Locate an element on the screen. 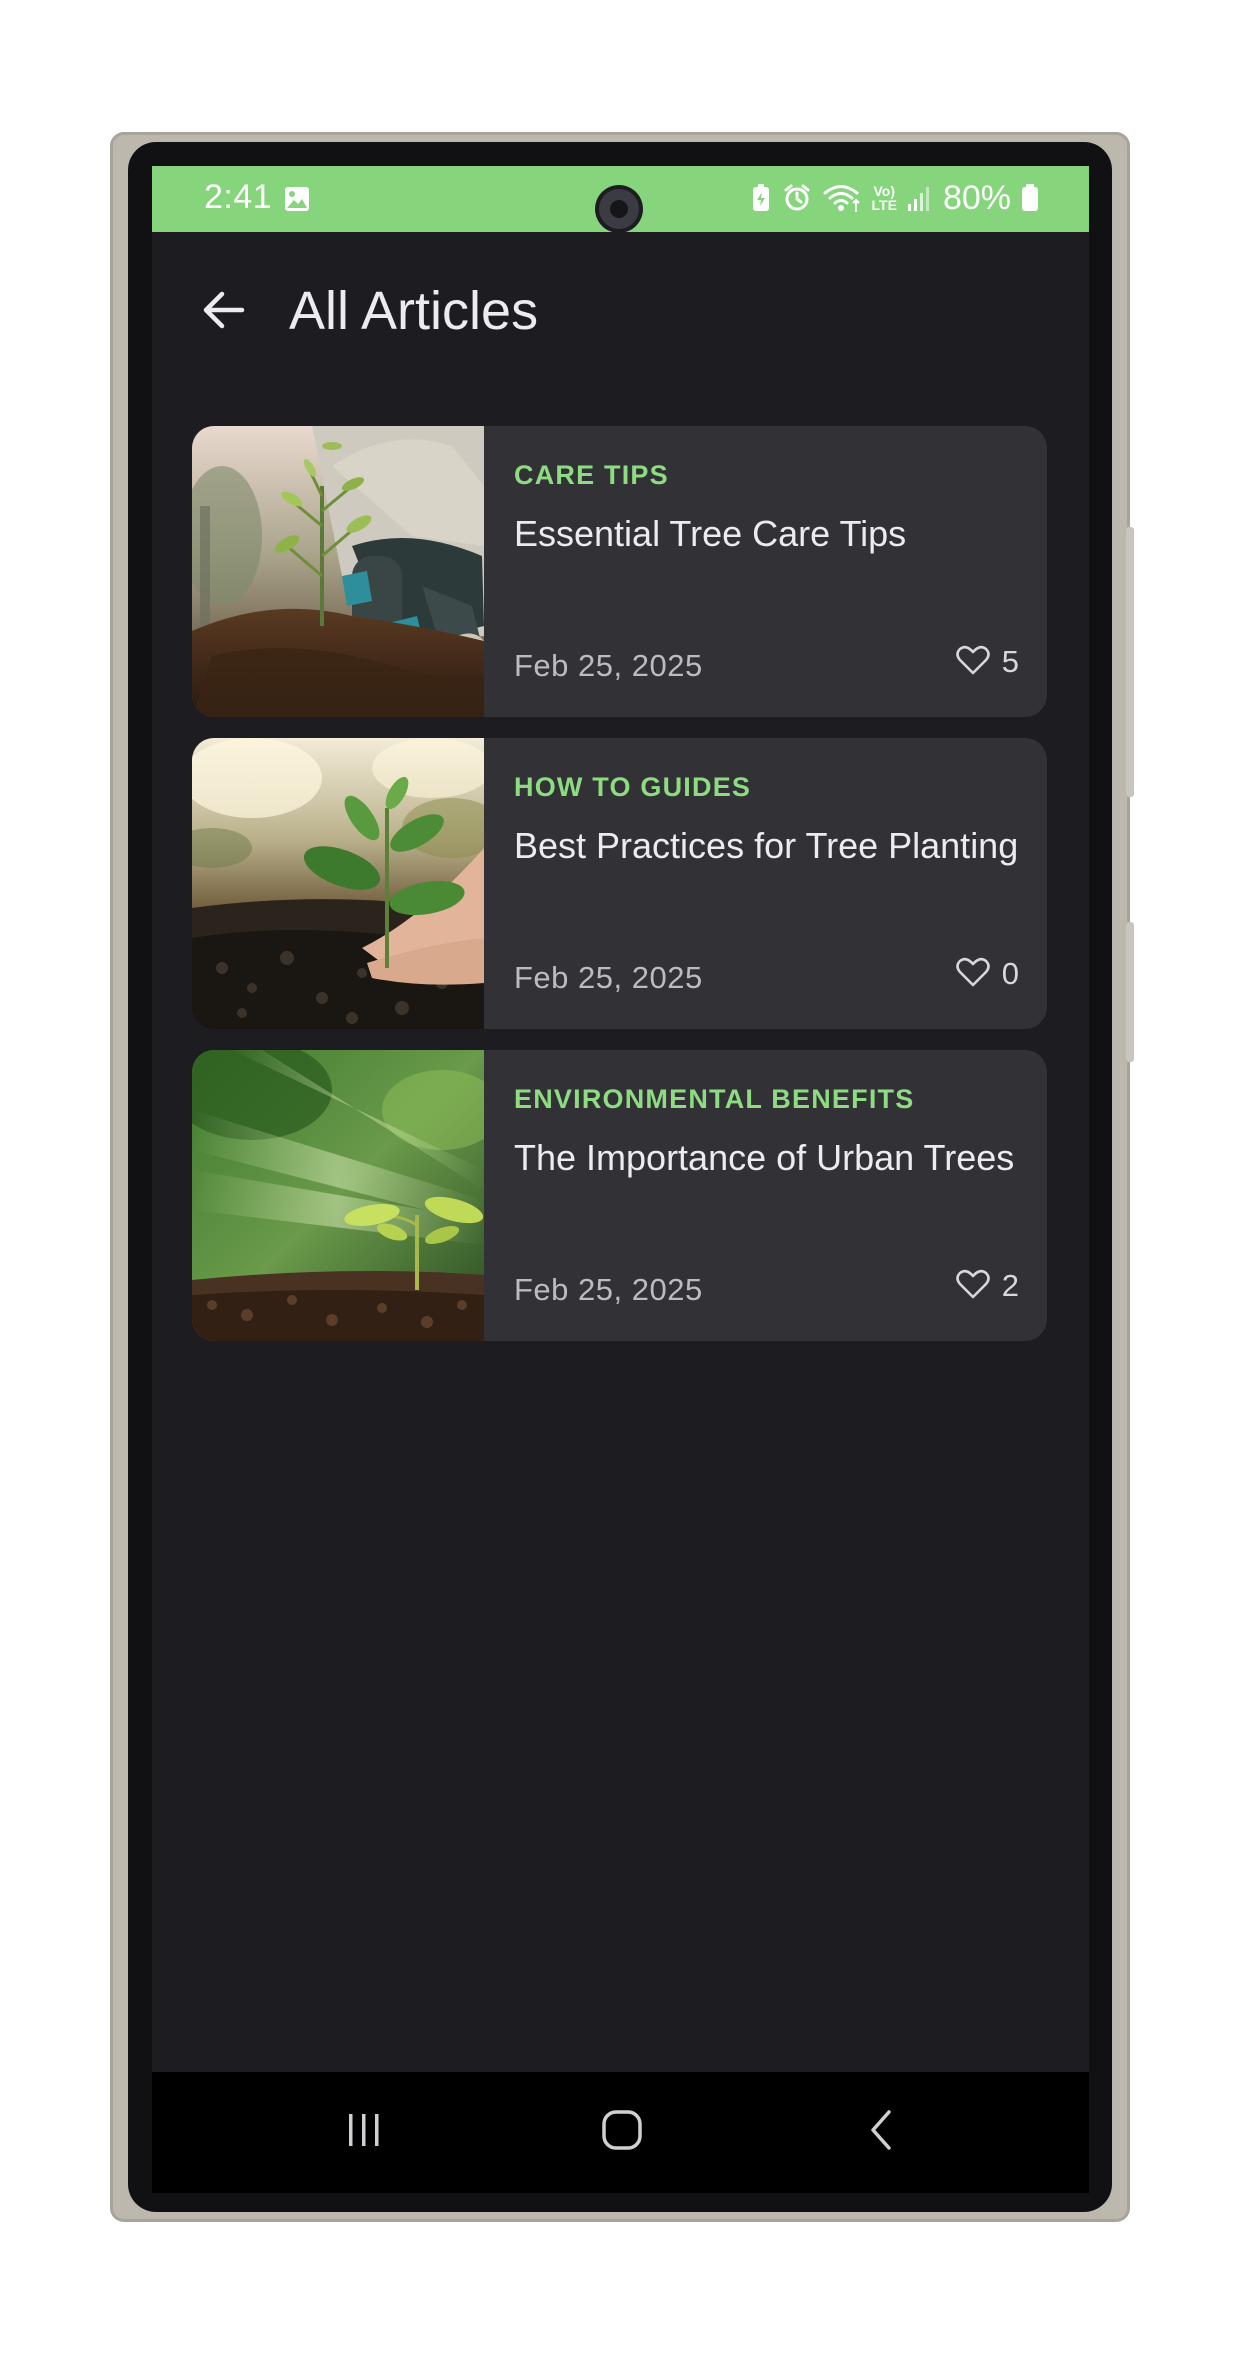  like-count: 0 is located at coordinates (1010, 973).